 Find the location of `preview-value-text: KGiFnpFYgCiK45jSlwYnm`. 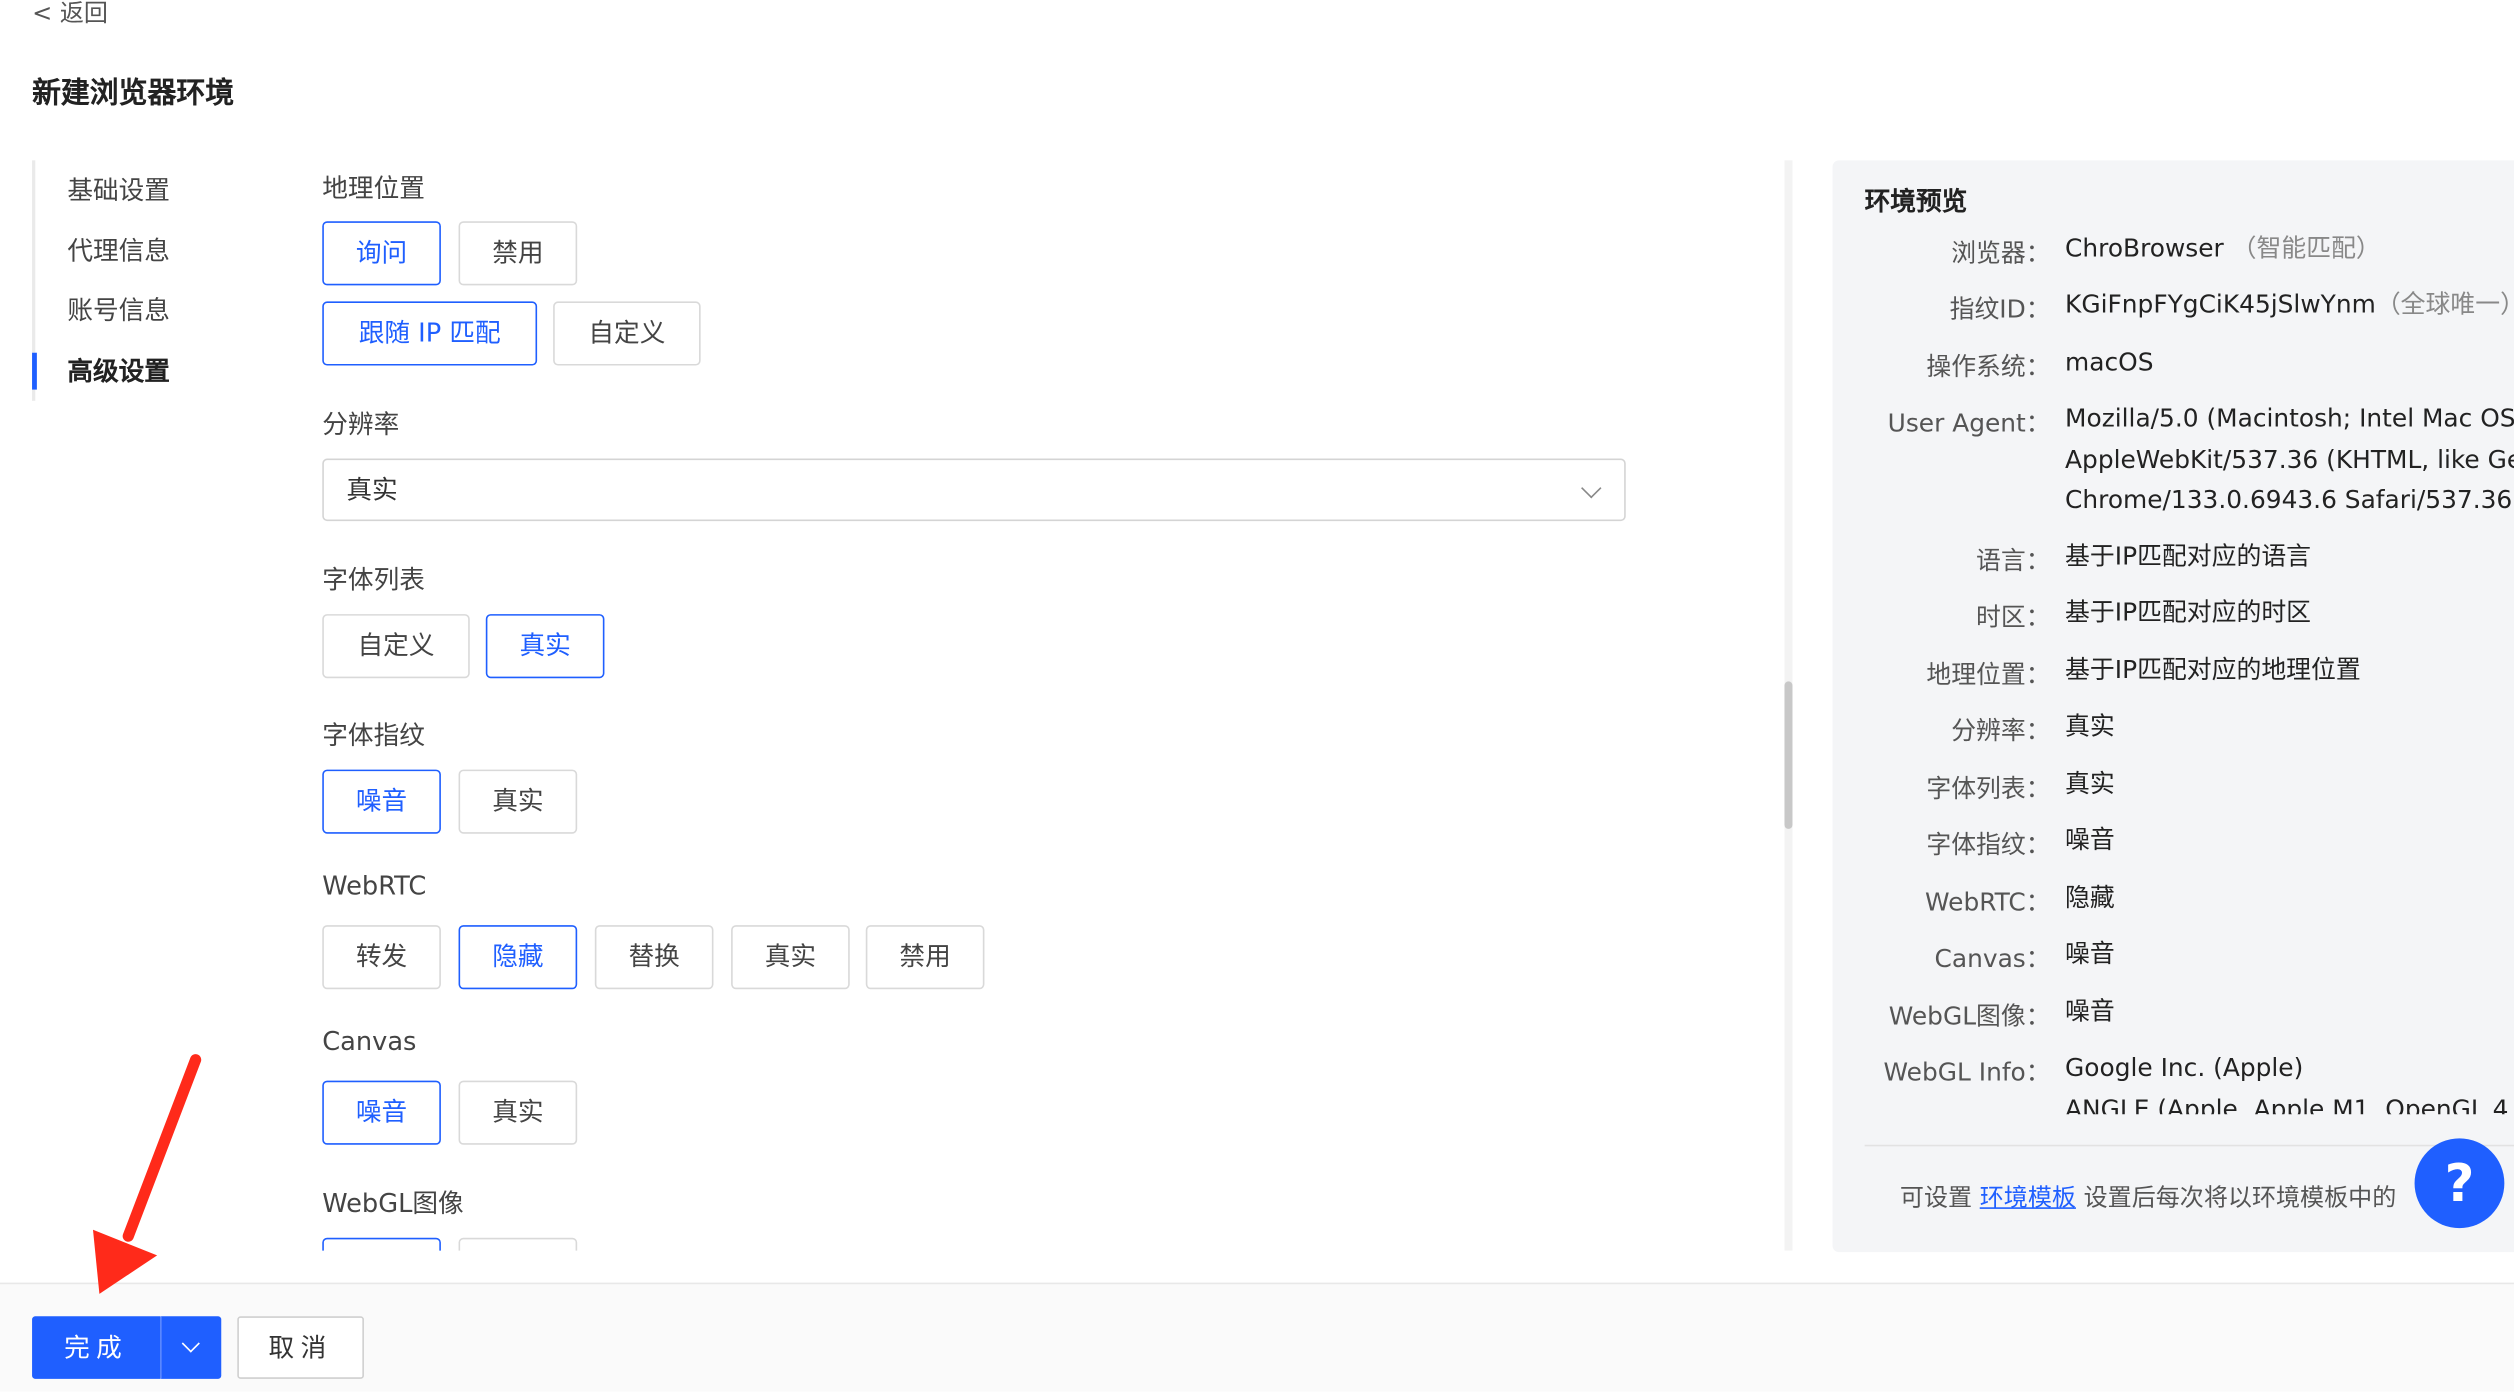

preview-value-text: KGiFnpFYgCiK45jSlwYnm is located at coordinates (2220, 305).